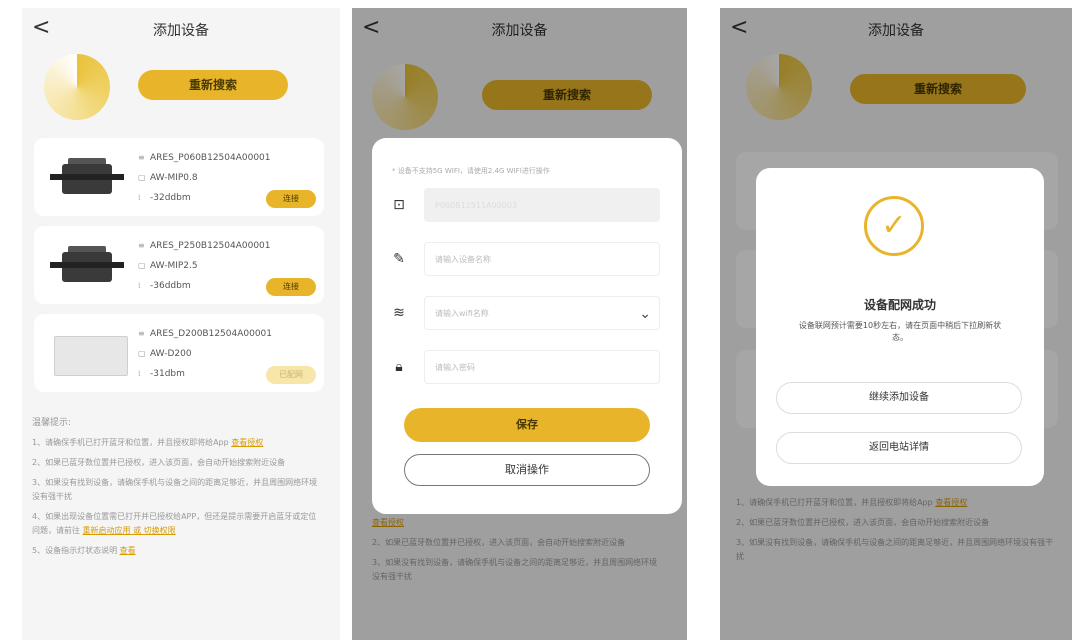 Image resolution: width=1084 pixels, height=640 pixels. What do you see at coordinates (291, 375) in the screenshot?
I see `configured-badge: 已配网` at bounding box center [291, 375].